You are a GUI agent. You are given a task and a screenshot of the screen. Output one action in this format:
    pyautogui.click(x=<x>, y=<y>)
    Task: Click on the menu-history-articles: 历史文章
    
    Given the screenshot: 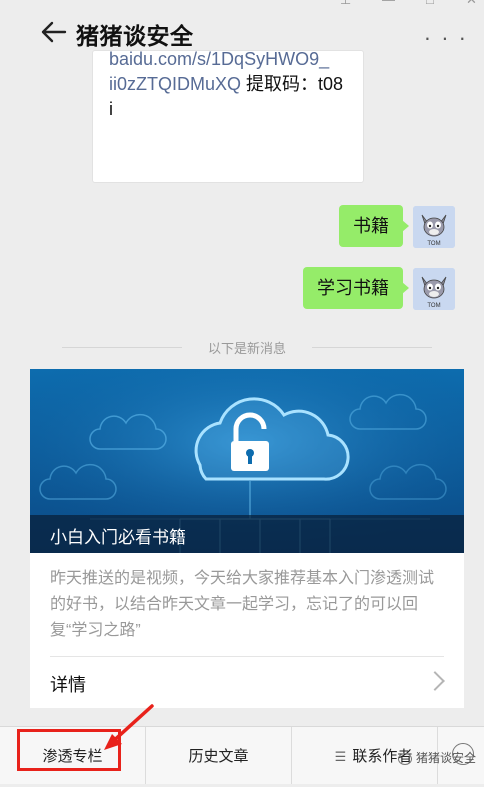 What is the action you would take?
    pyautogui.click(x=218, y=755)
    